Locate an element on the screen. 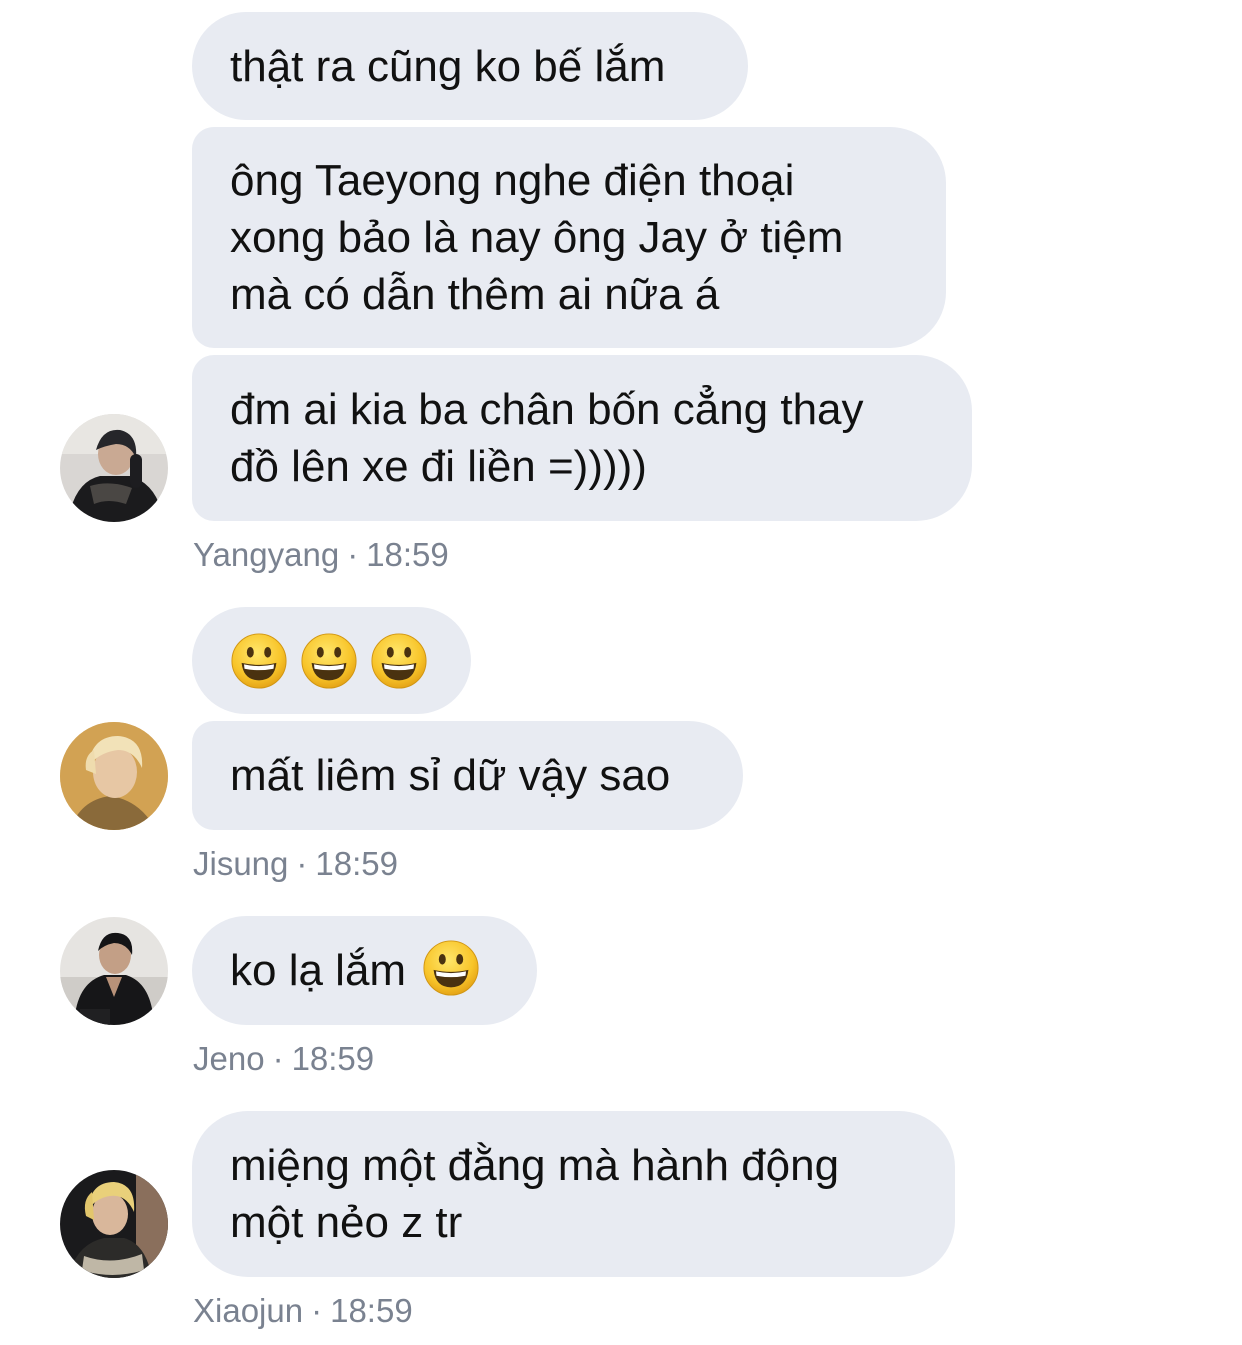 The image size is (1242, 1345). message-text: đồ lên xe đi liền =))))) is located at coordinates (438, 466).